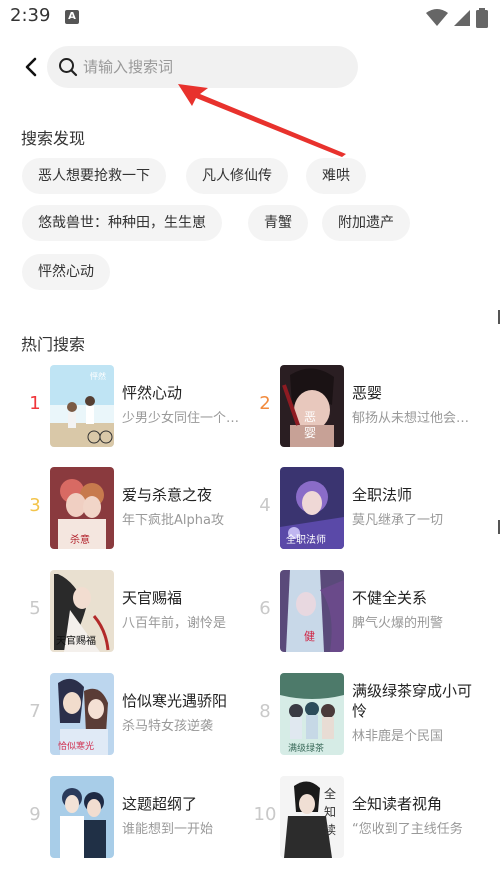 This screenshot has height=888, width=500. What do you see at coordinates (390, 598) in the screenshot?
I see `rank-title: 不健全关系` at bounding box center [390, 598].